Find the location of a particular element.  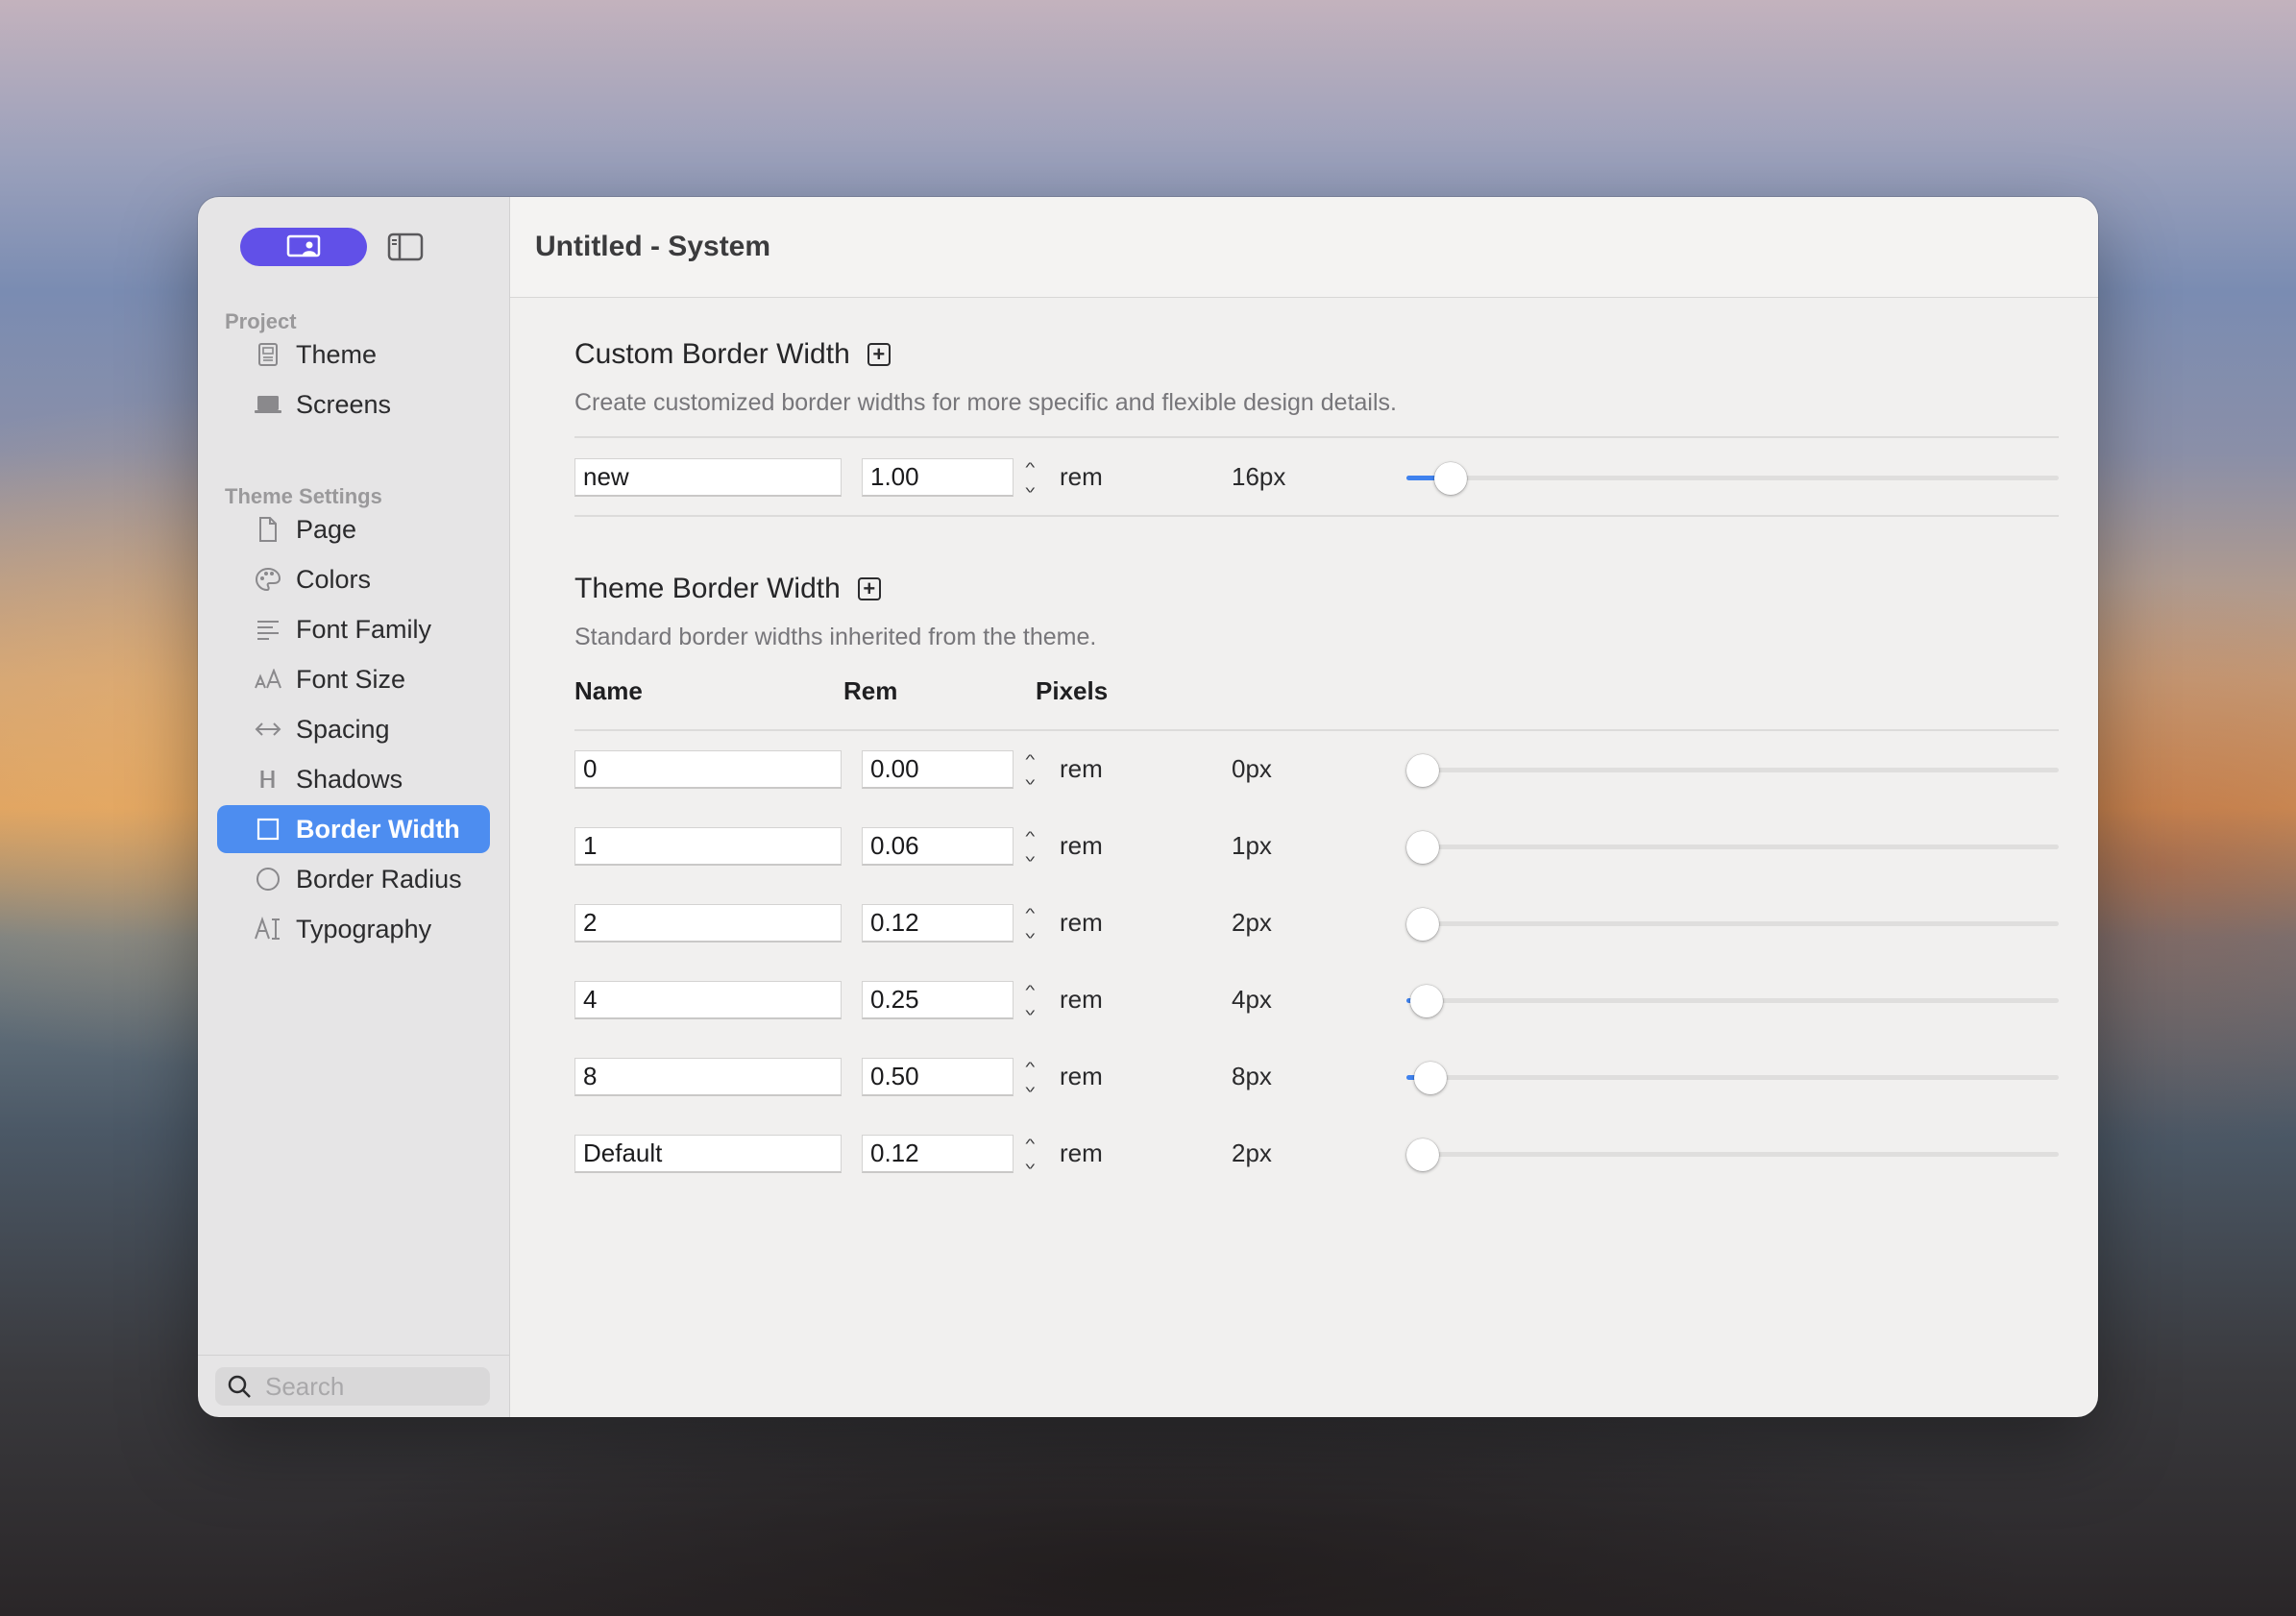

sidebar-item-typography: Typography is located at coordinates (353, 929).